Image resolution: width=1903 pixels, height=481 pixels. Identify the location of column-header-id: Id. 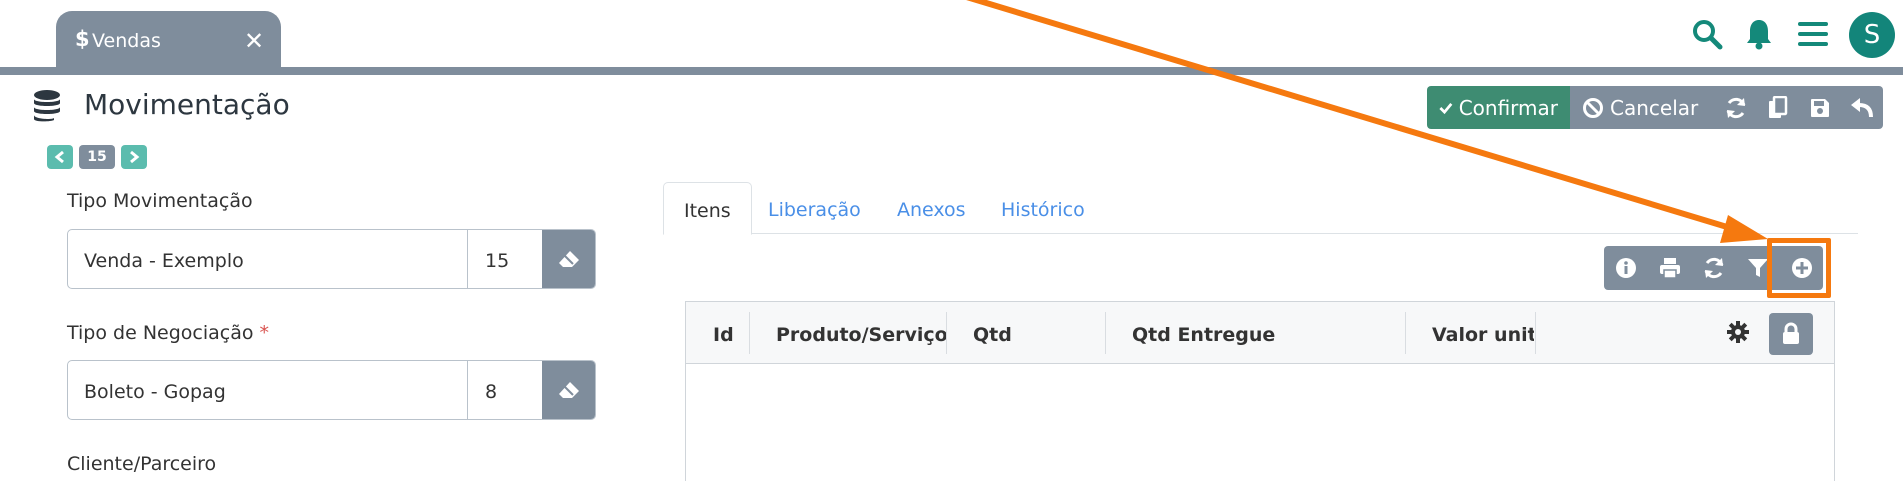
(723, 335).